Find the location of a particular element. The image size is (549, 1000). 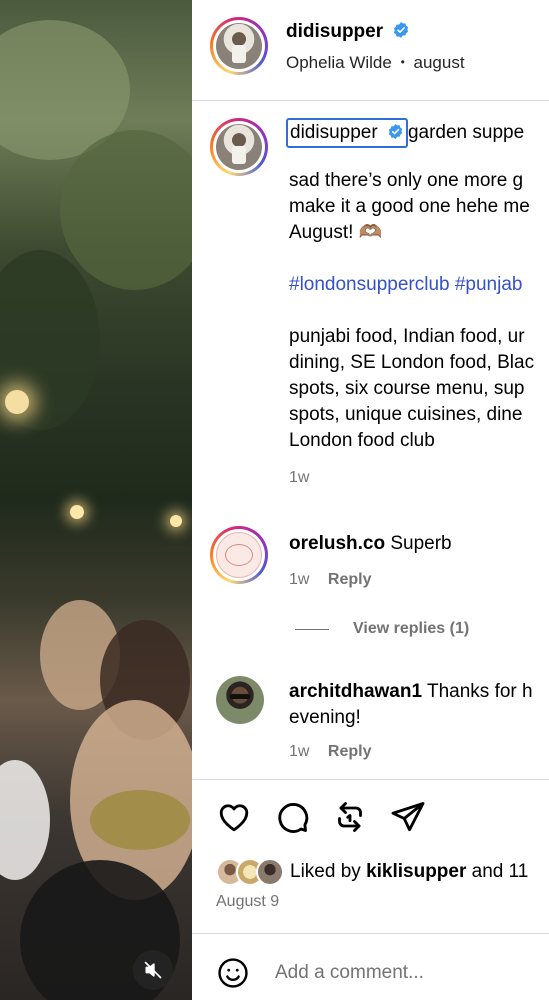

likes-summary: Liked by kiklisupper and 11 is located at coordinates (372, 872).